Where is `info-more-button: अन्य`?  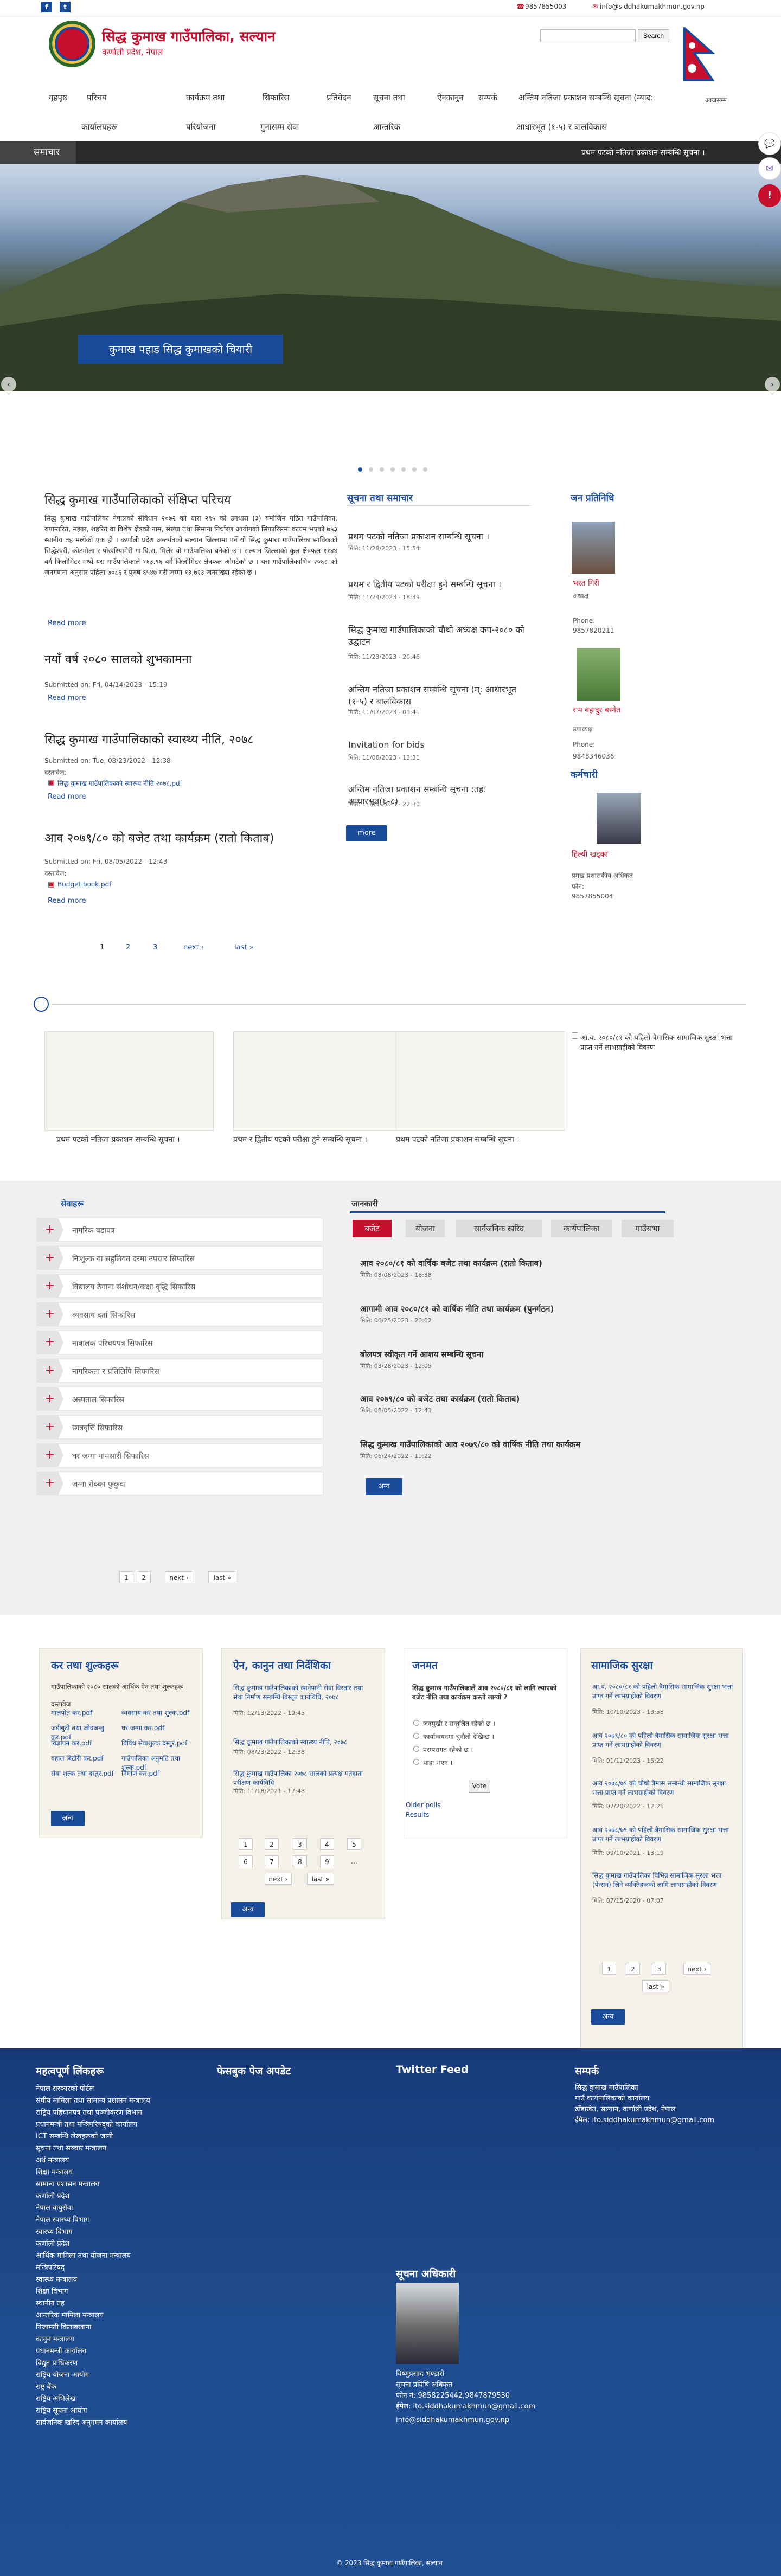
info-more-button: अन्य is located at coordinates (384, 1486).